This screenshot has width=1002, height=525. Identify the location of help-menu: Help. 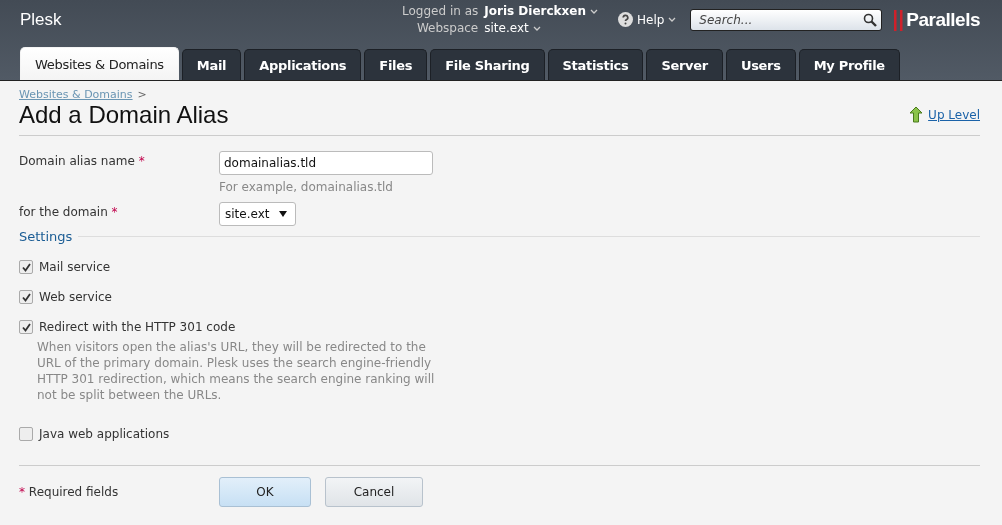
(647, 19).